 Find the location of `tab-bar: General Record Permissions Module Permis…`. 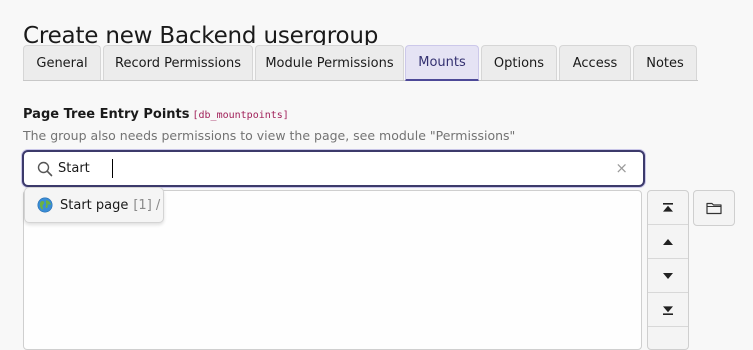

tab-bar: General Record Permissions Module Permis… is located at coordinates (360, 63).